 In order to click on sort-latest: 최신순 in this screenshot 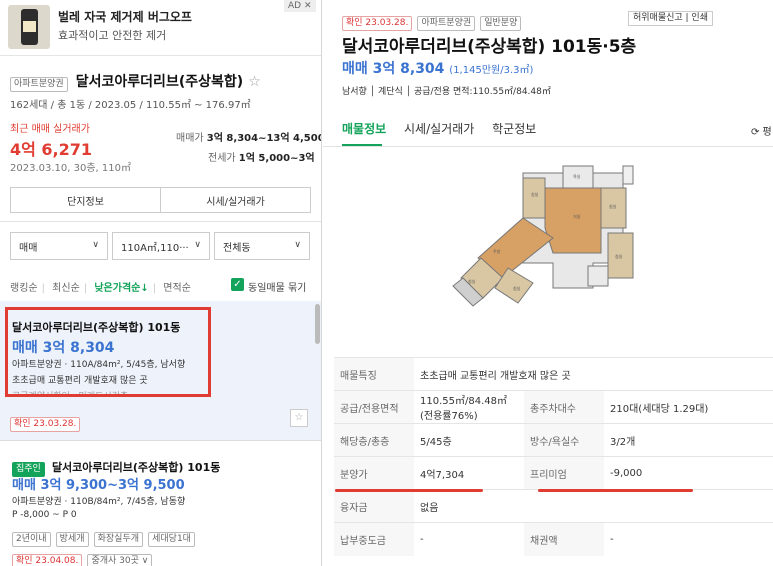, I will do `click(66, 288)`.